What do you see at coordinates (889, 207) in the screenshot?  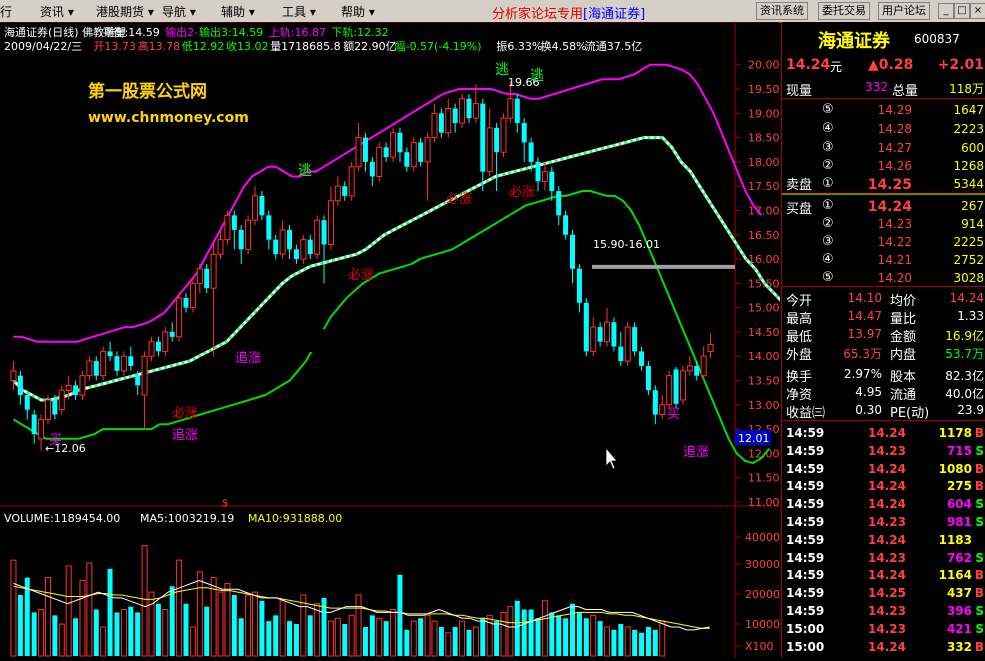 I see `buy-price: 14.24` at bounding box center [889, 207].